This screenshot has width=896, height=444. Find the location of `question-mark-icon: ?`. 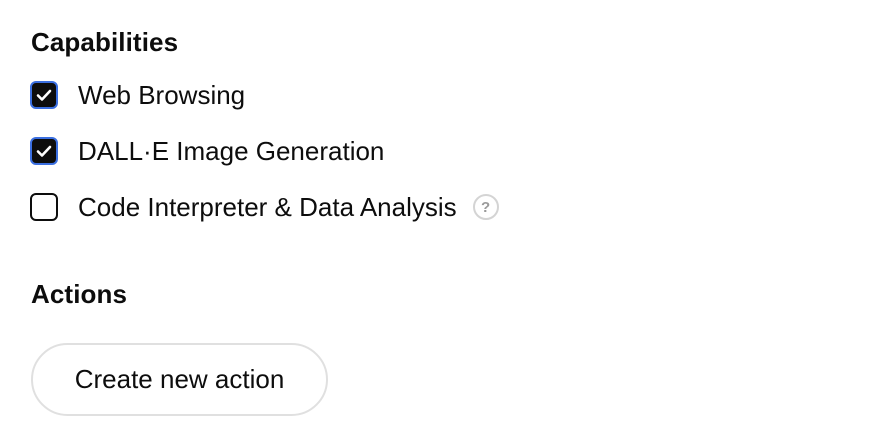

question-mark-icon: ? is located at coordinates (485, 207).